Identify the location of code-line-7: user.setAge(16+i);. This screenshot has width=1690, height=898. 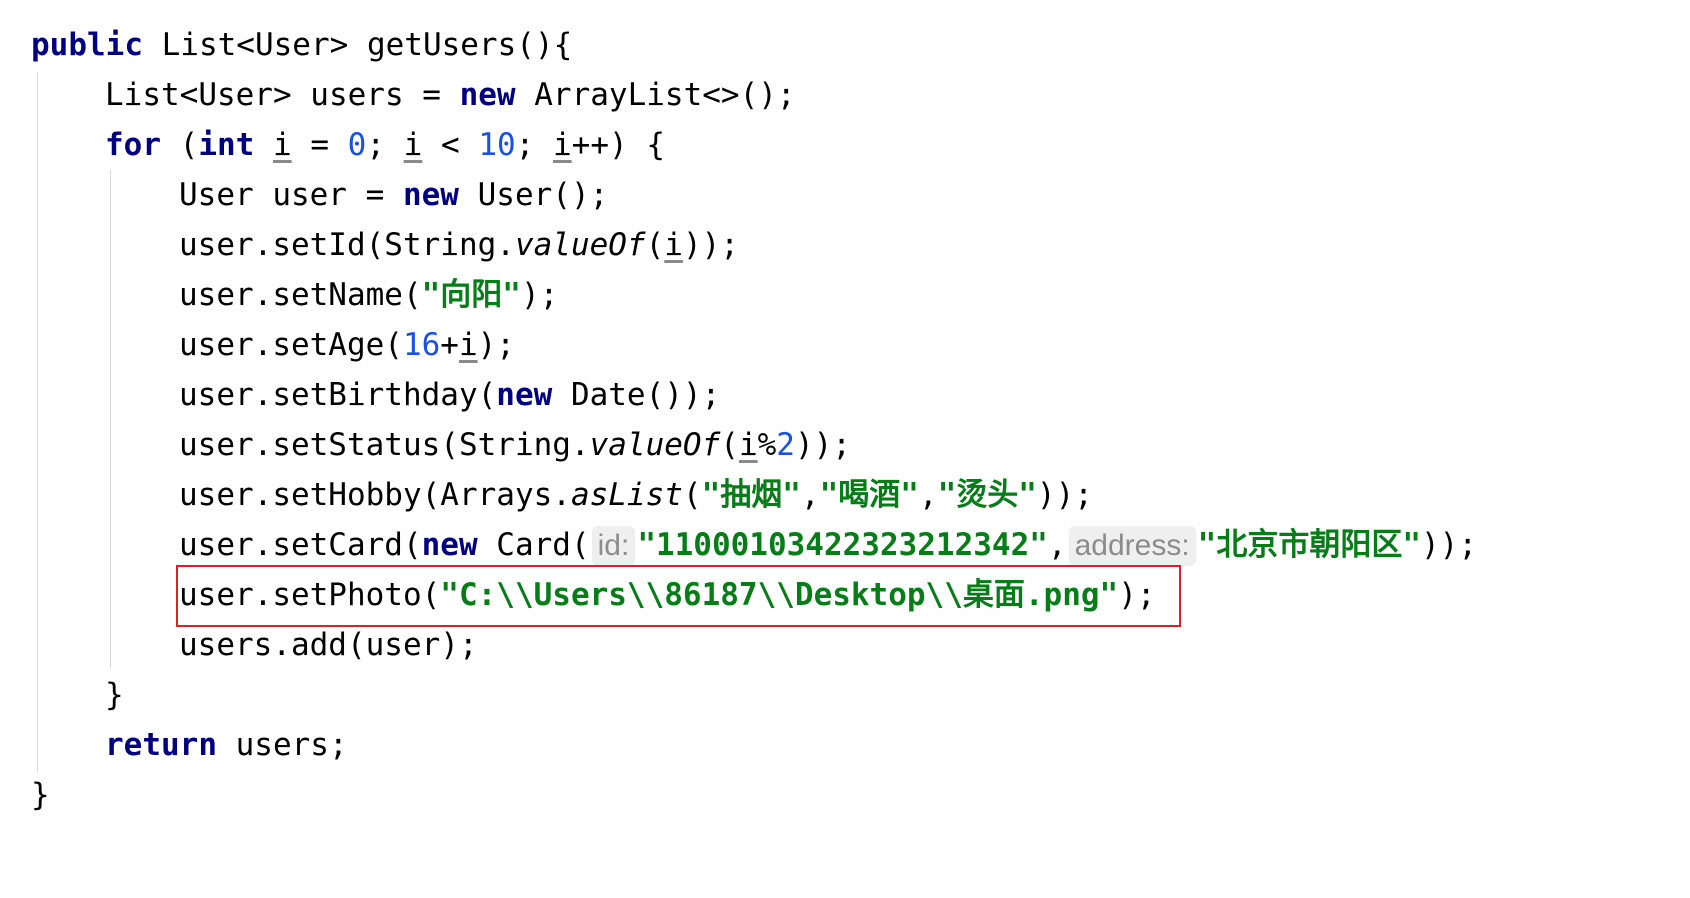
(347, 345).